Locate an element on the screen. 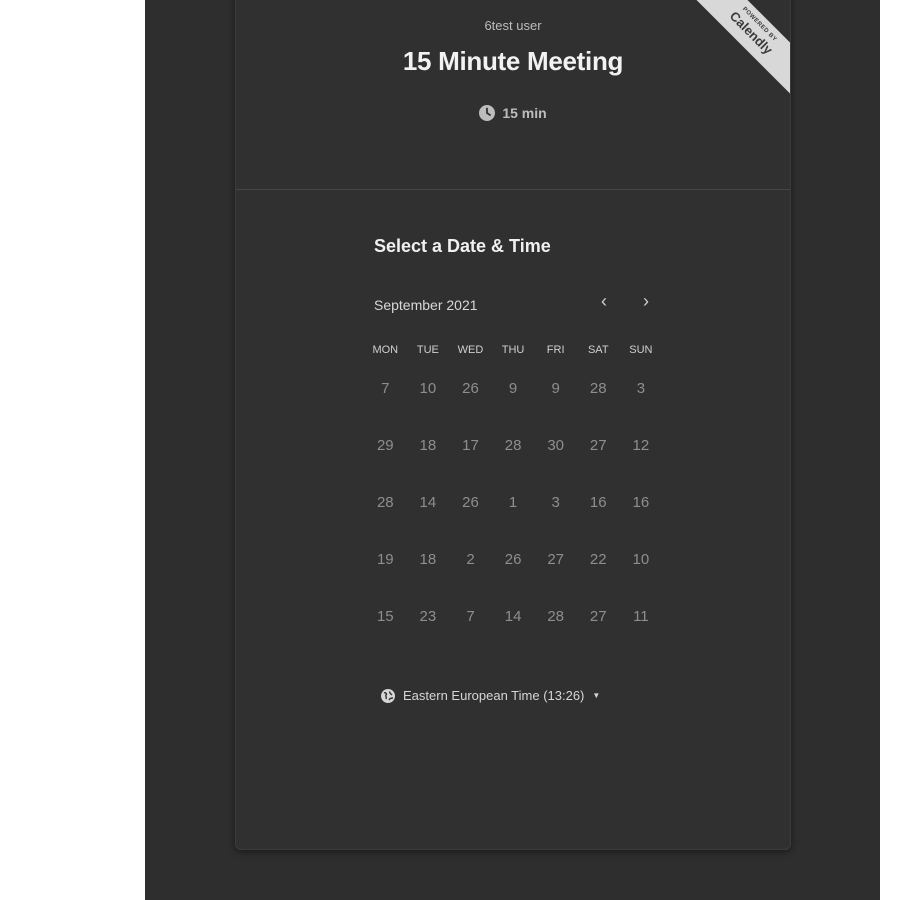 The width and height of the screenshot is (900, 900). weekday-label: THU is located at coordinates (513, 350).